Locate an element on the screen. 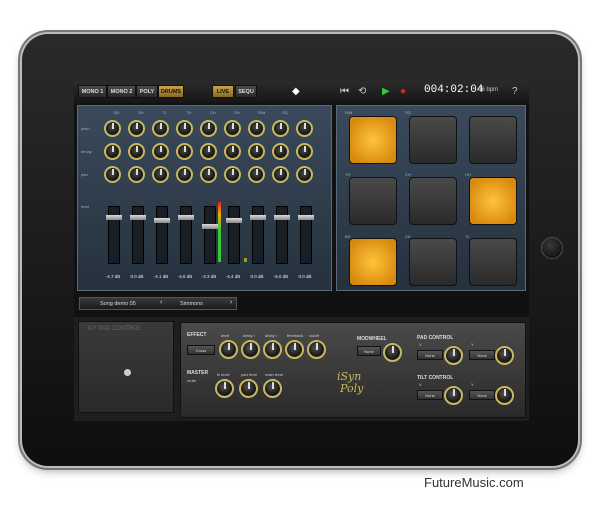 This screenshot has width=600, height=507. song-selector: Song demo 05 ‹ Simmons › is located at coordinates (158, 303).